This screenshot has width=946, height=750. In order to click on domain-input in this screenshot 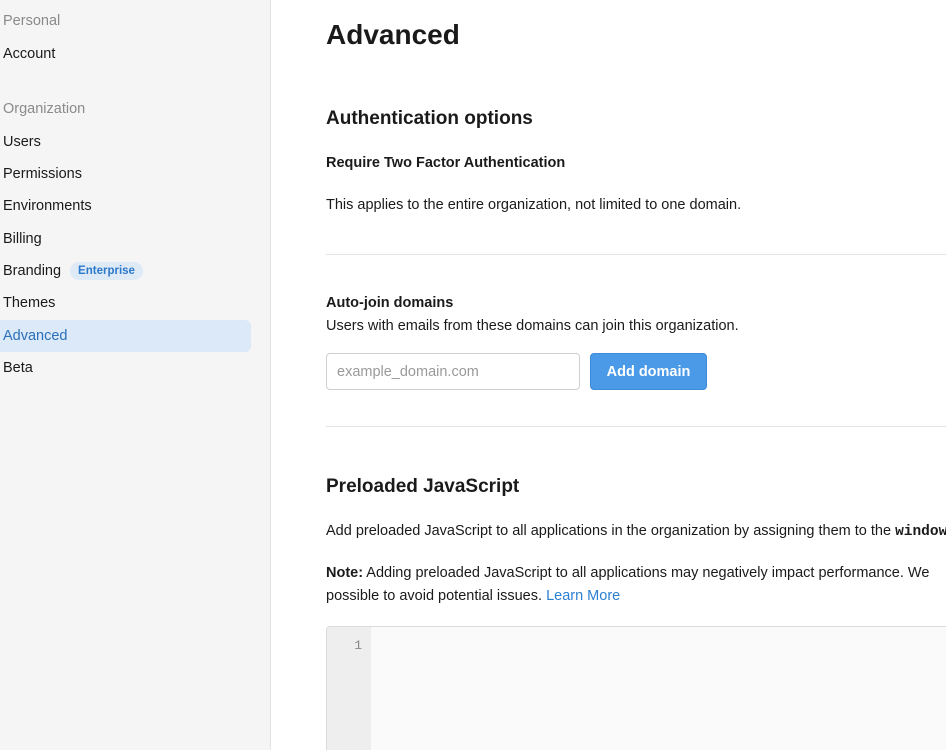, I will do `click(453, 371)`.